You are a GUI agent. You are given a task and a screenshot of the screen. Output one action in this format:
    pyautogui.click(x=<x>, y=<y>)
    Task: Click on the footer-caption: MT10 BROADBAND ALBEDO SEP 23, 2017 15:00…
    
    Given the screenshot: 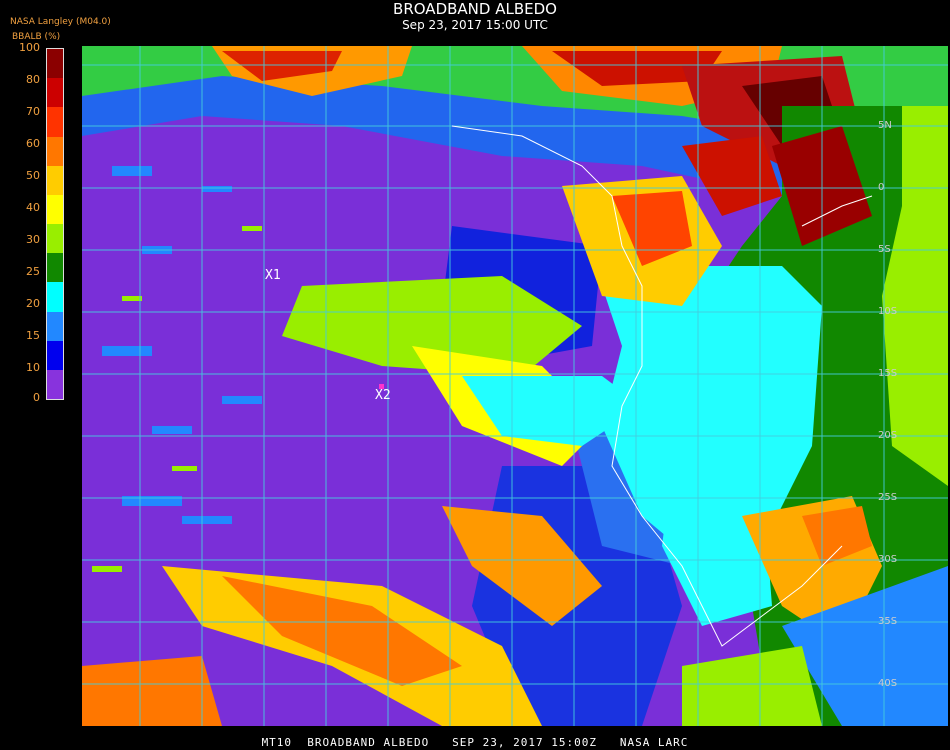 What is the action you would take?
    pyautogui.click(x=475, y=742)
    